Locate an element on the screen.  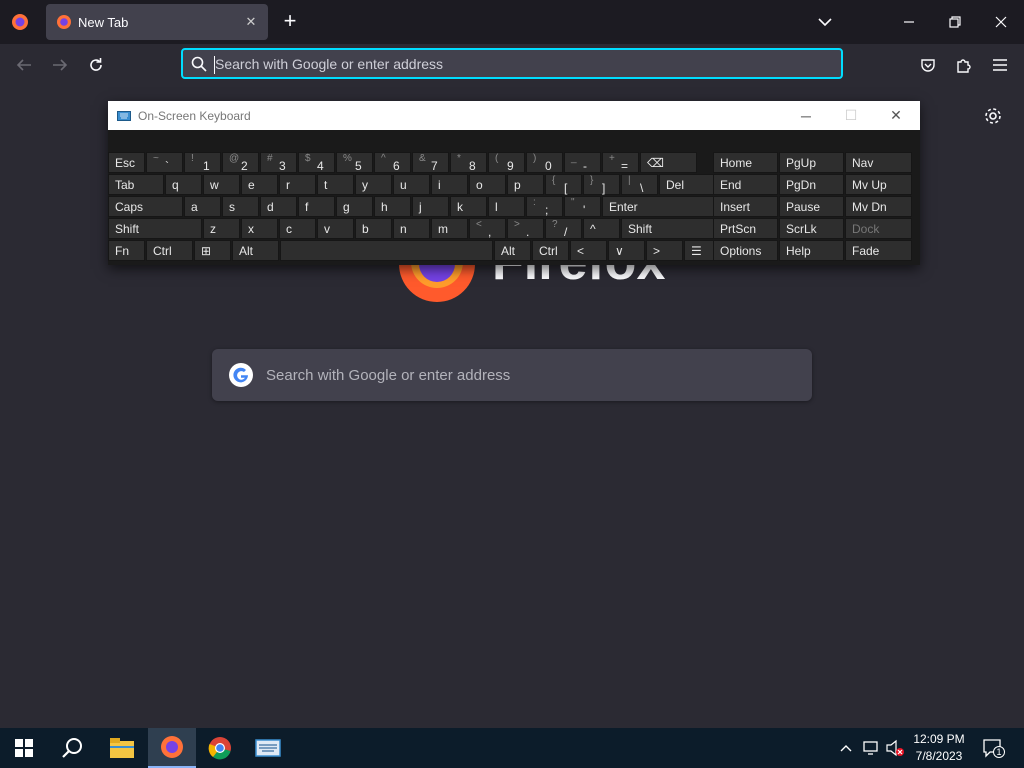
osk-key: | \ is located at coordinates (639, 184).